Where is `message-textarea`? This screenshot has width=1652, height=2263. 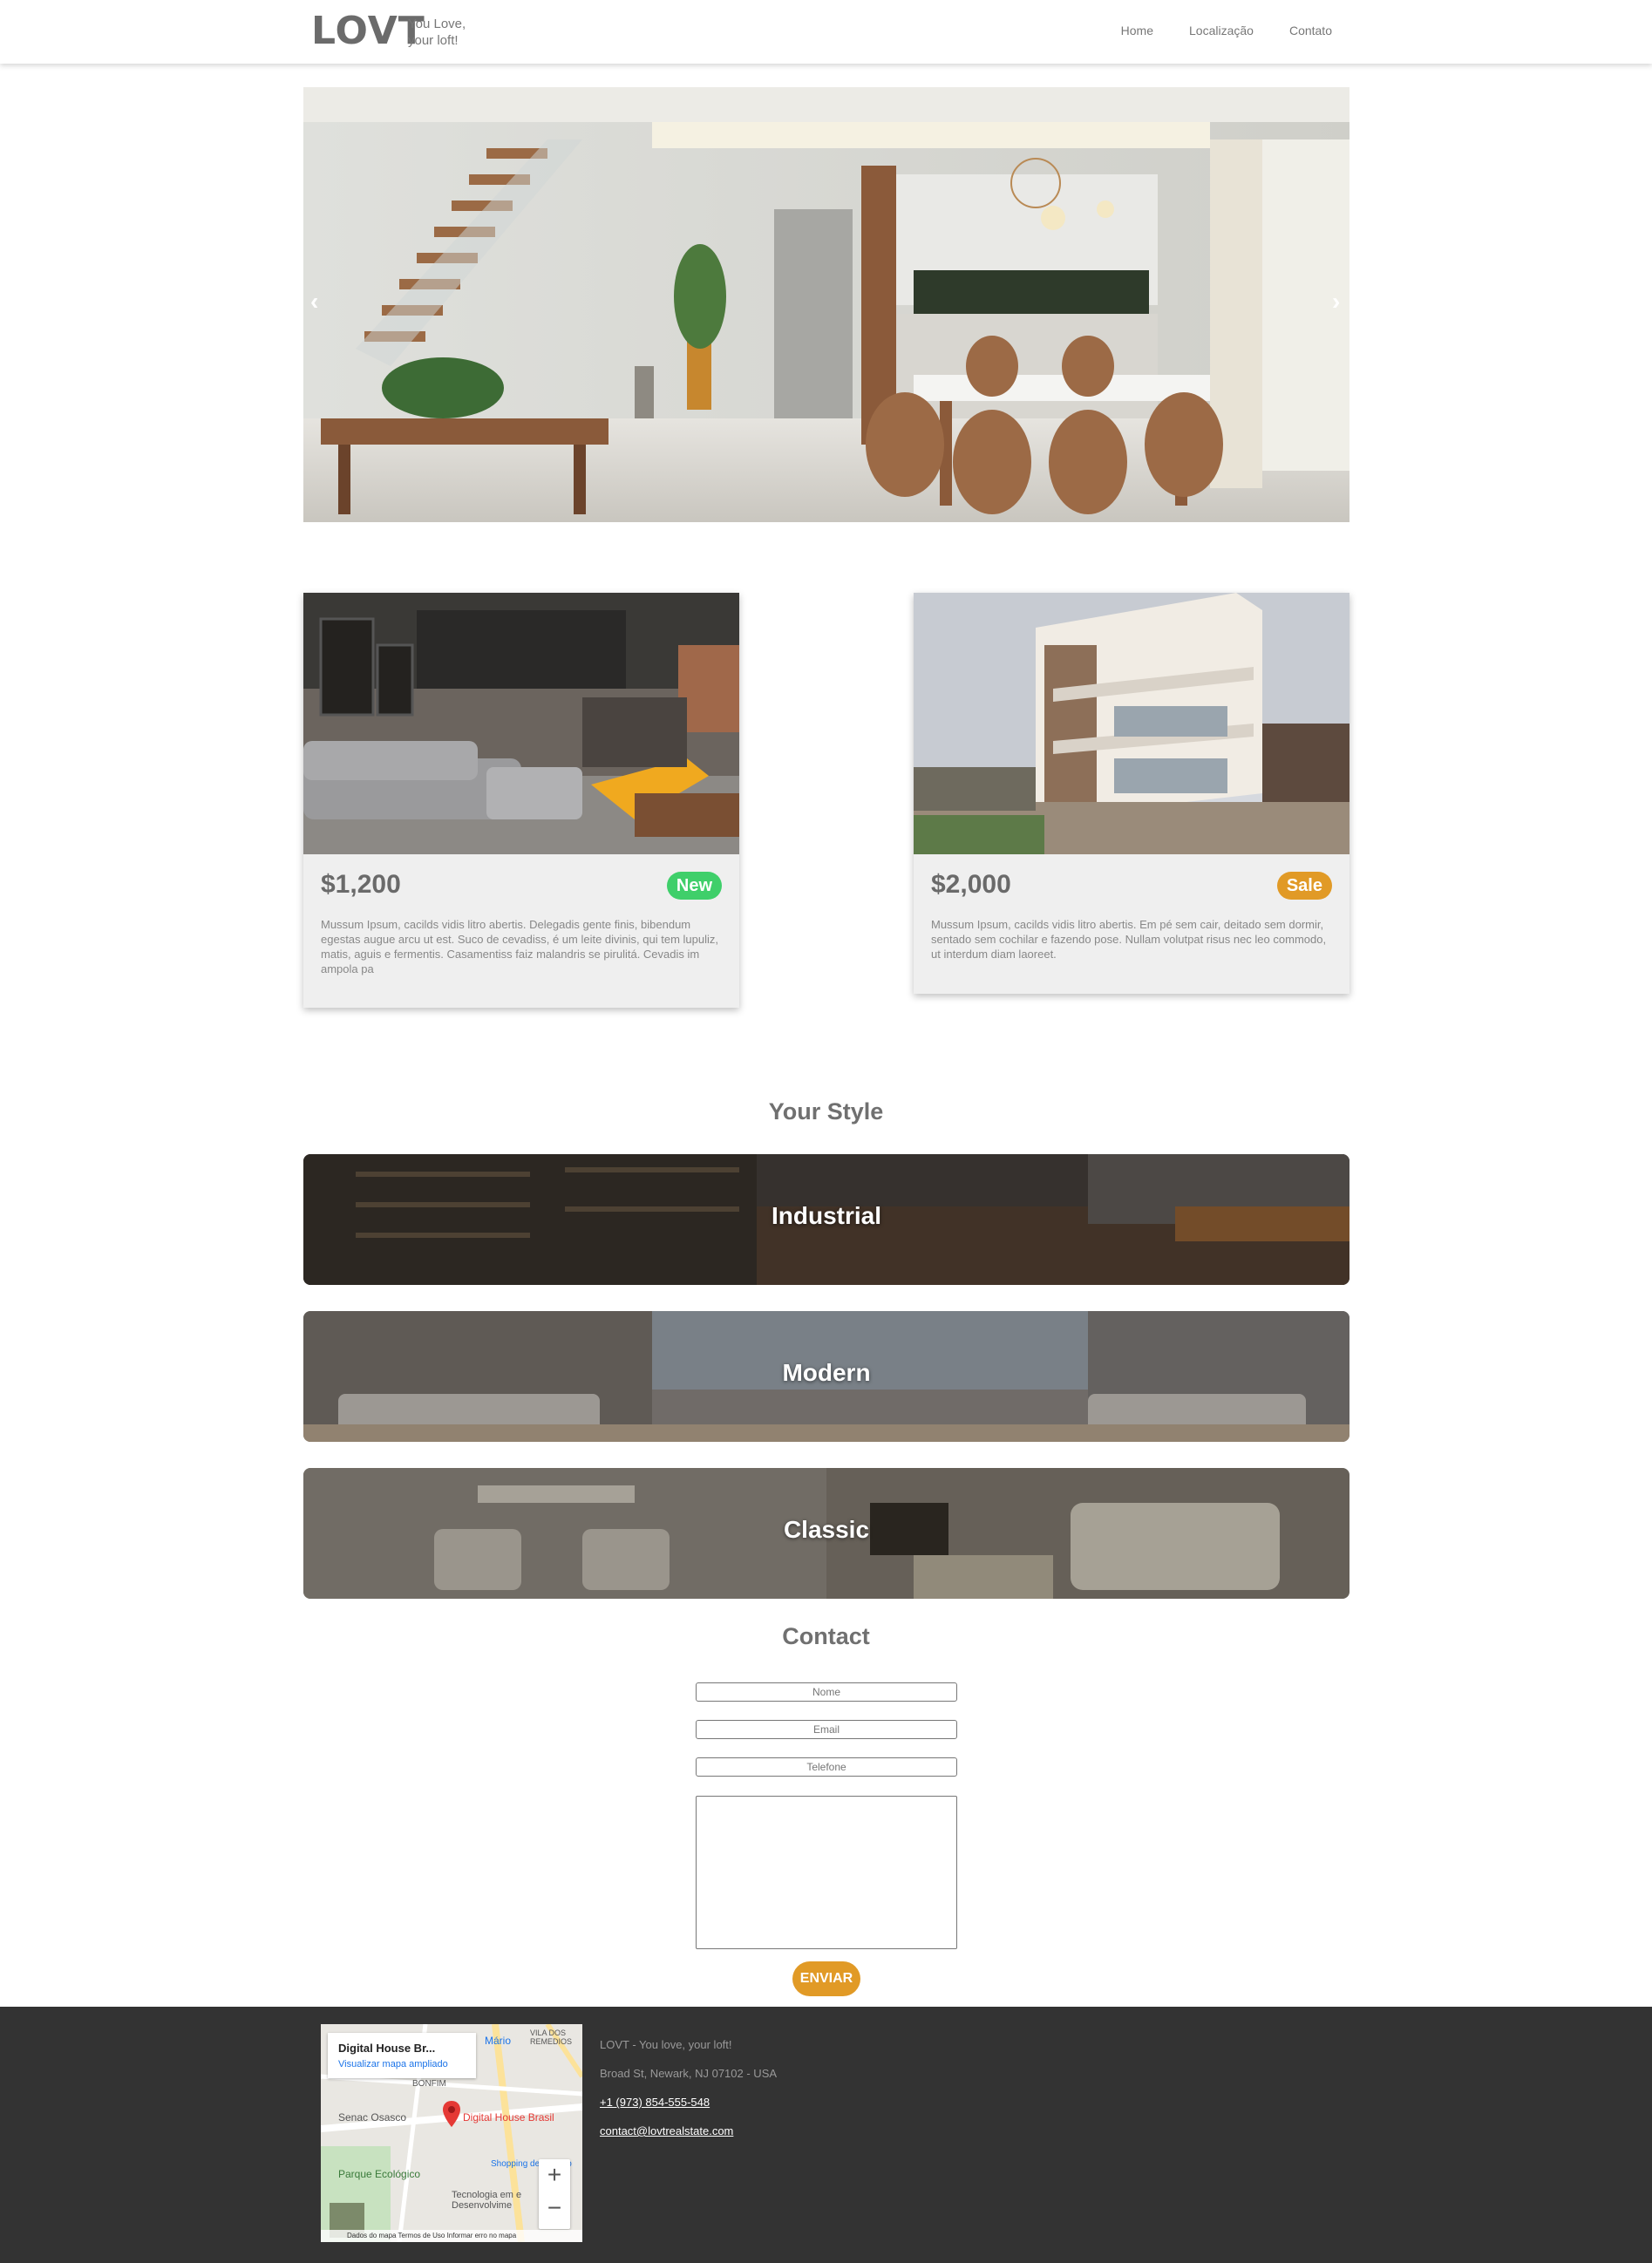
message-textarea is located at coordinates (826, 1873).